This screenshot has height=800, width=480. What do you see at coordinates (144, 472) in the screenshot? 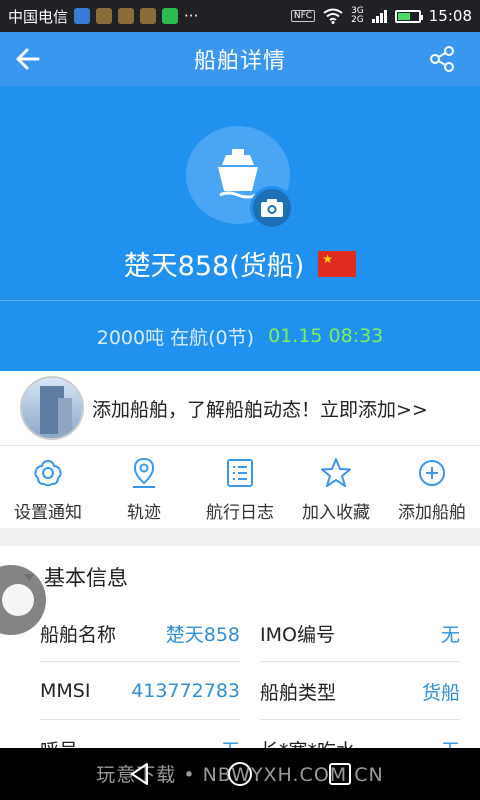
I see `location-pin-icon` at bounding box center [144, 472].